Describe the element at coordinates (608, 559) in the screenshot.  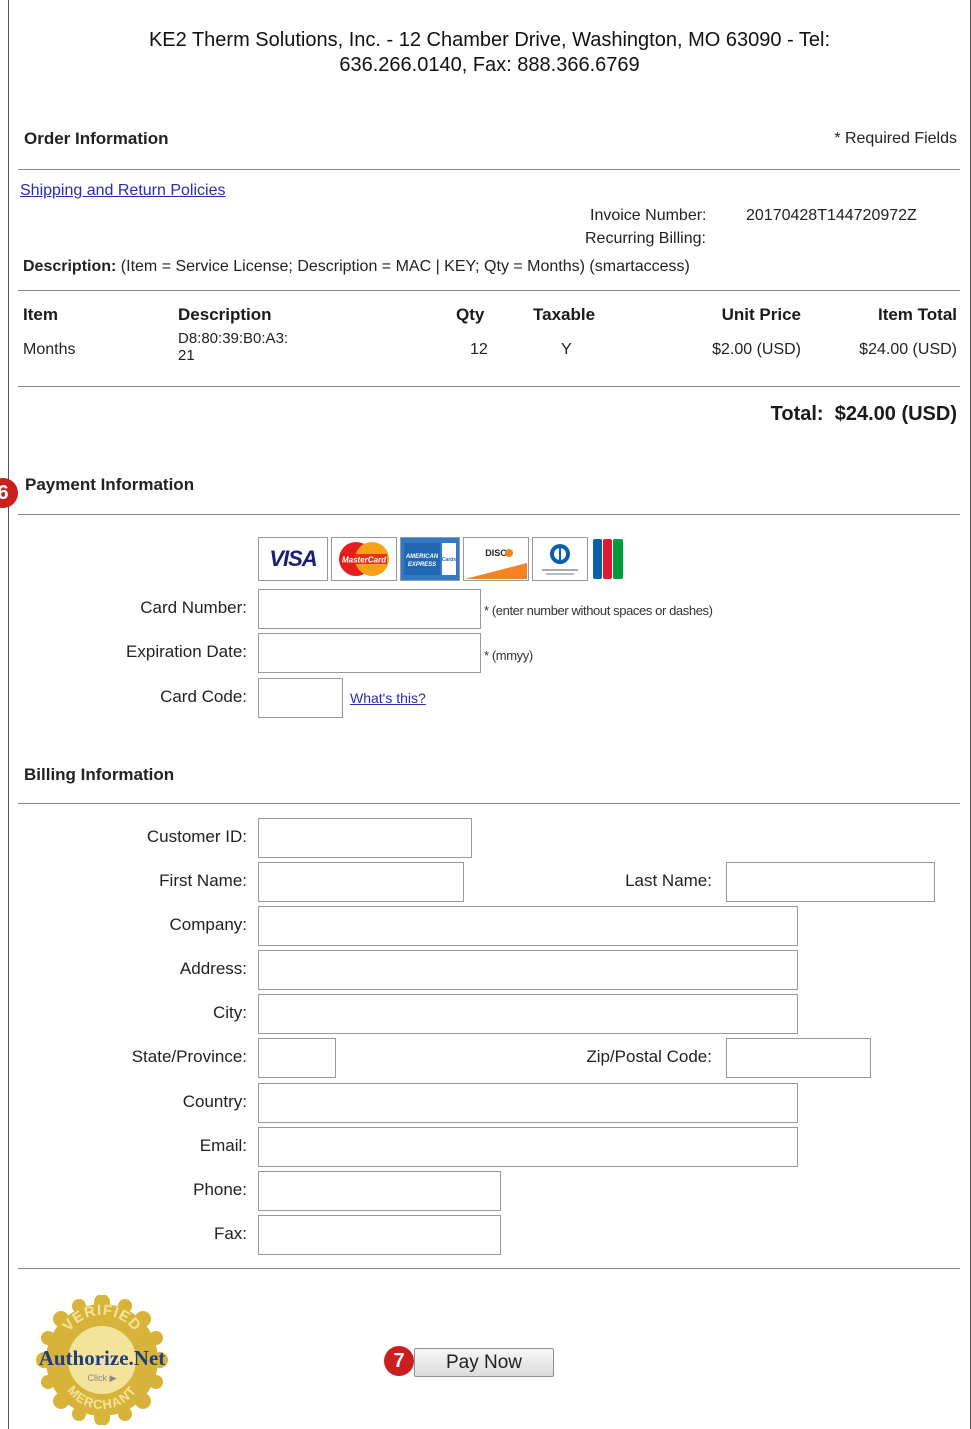
I see `jcb-logo-icon` at that location.